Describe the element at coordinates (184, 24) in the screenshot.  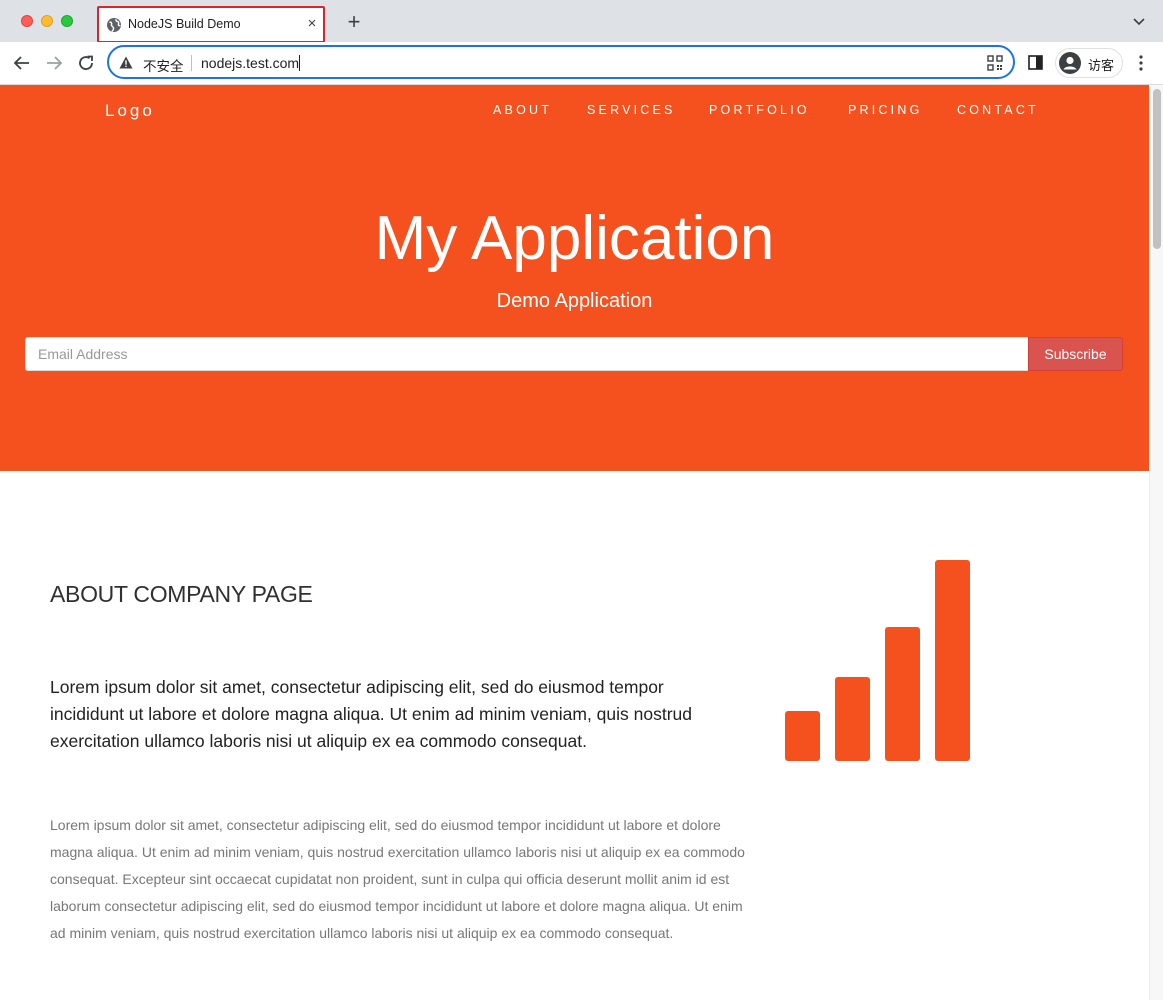
I see `tab-title: NodeJS Build Demo` at that location.